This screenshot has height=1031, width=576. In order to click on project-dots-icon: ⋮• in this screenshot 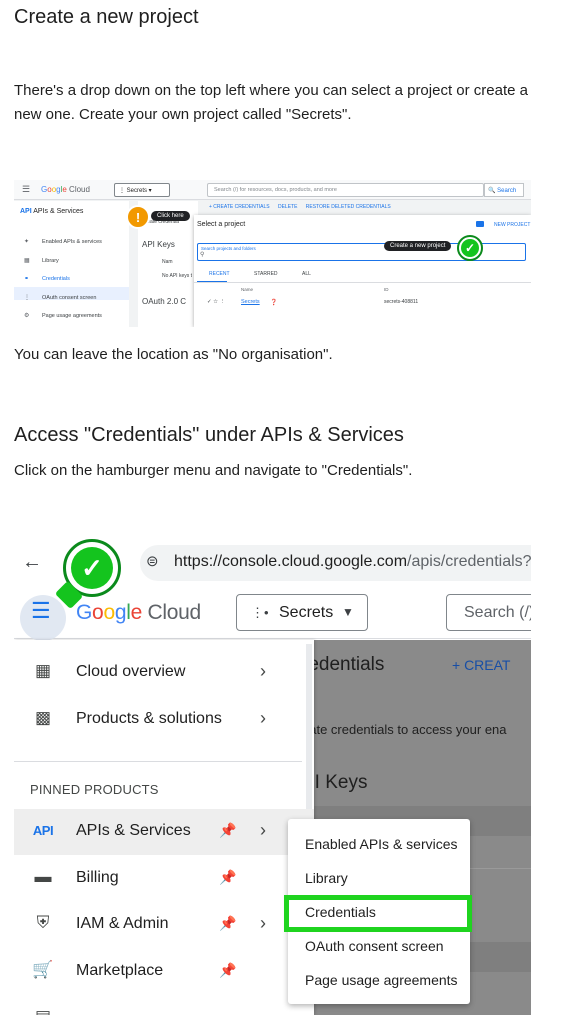, I will do `click(260, 612)`.